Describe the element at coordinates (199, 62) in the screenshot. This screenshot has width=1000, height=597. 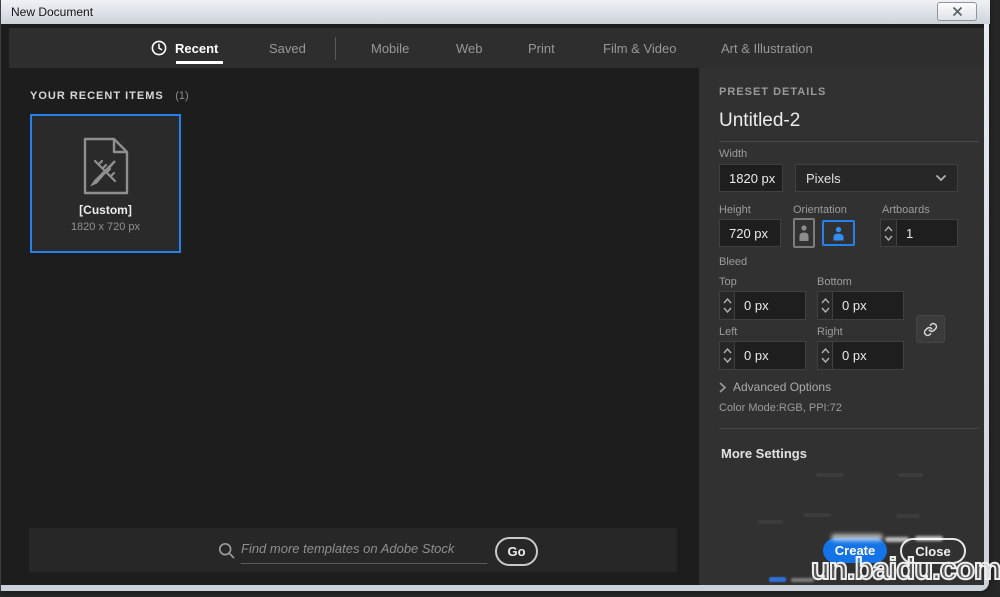
I see `active-tab-underline` at that location.